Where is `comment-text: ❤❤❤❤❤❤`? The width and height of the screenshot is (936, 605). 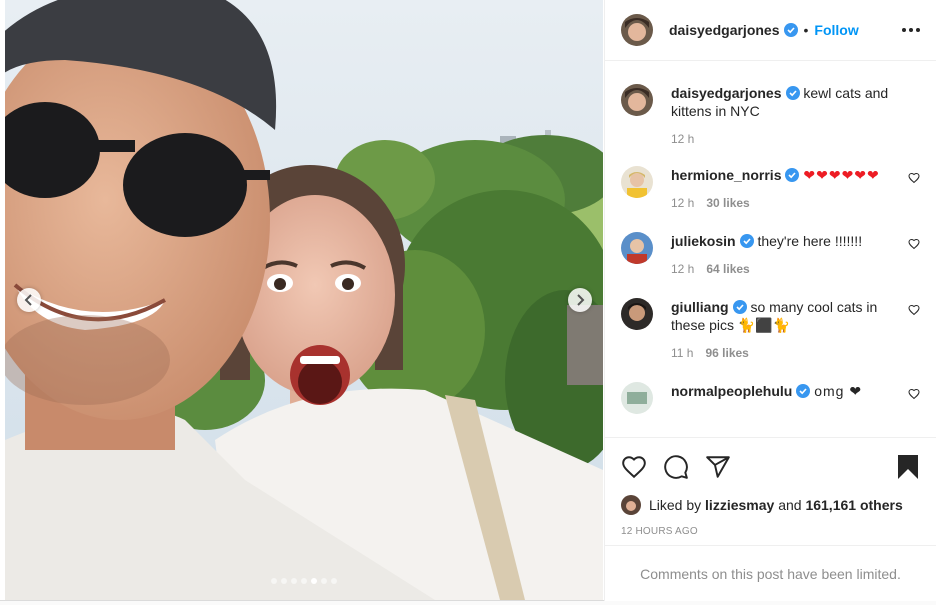 comment-text: ❤❤❤❤❤❤ is located at coordinates (841, 175).